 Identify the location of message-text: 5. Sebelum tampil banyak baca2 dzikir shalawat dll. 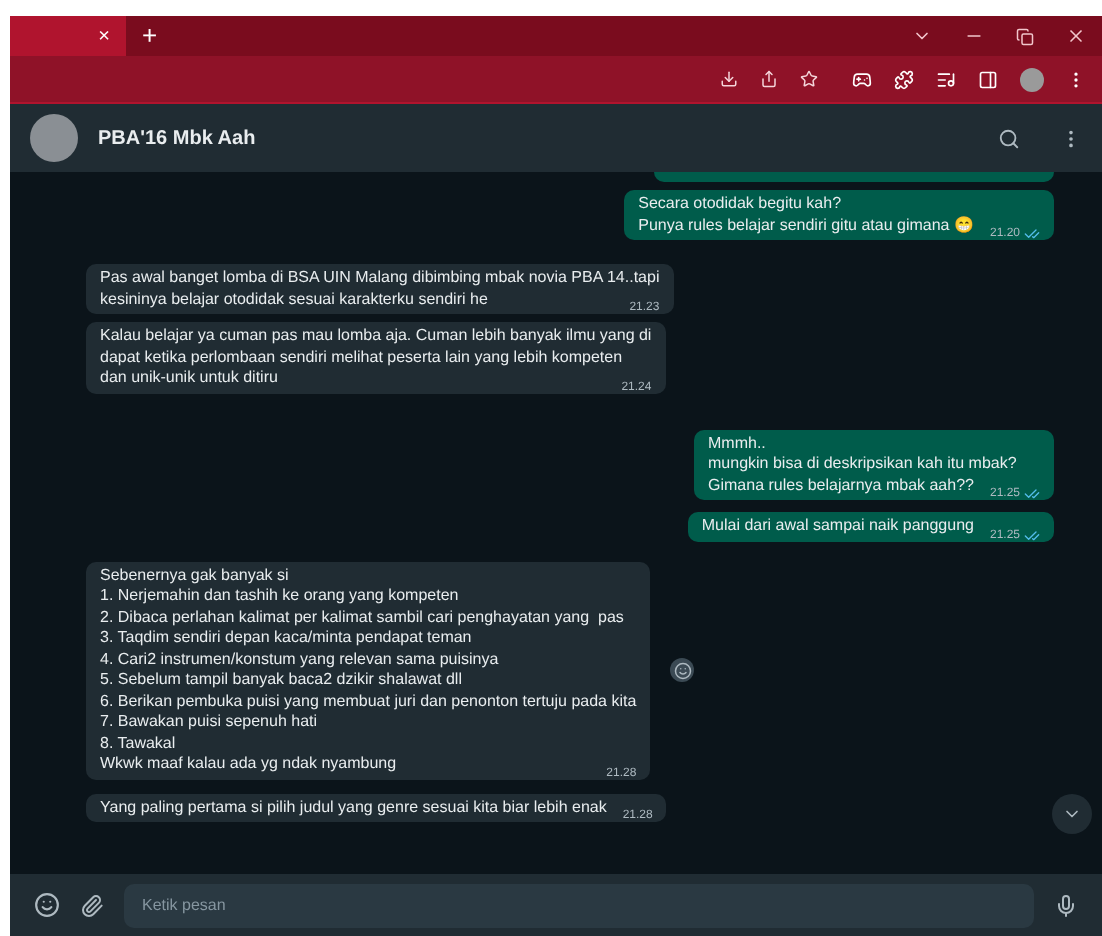
(281, 680).